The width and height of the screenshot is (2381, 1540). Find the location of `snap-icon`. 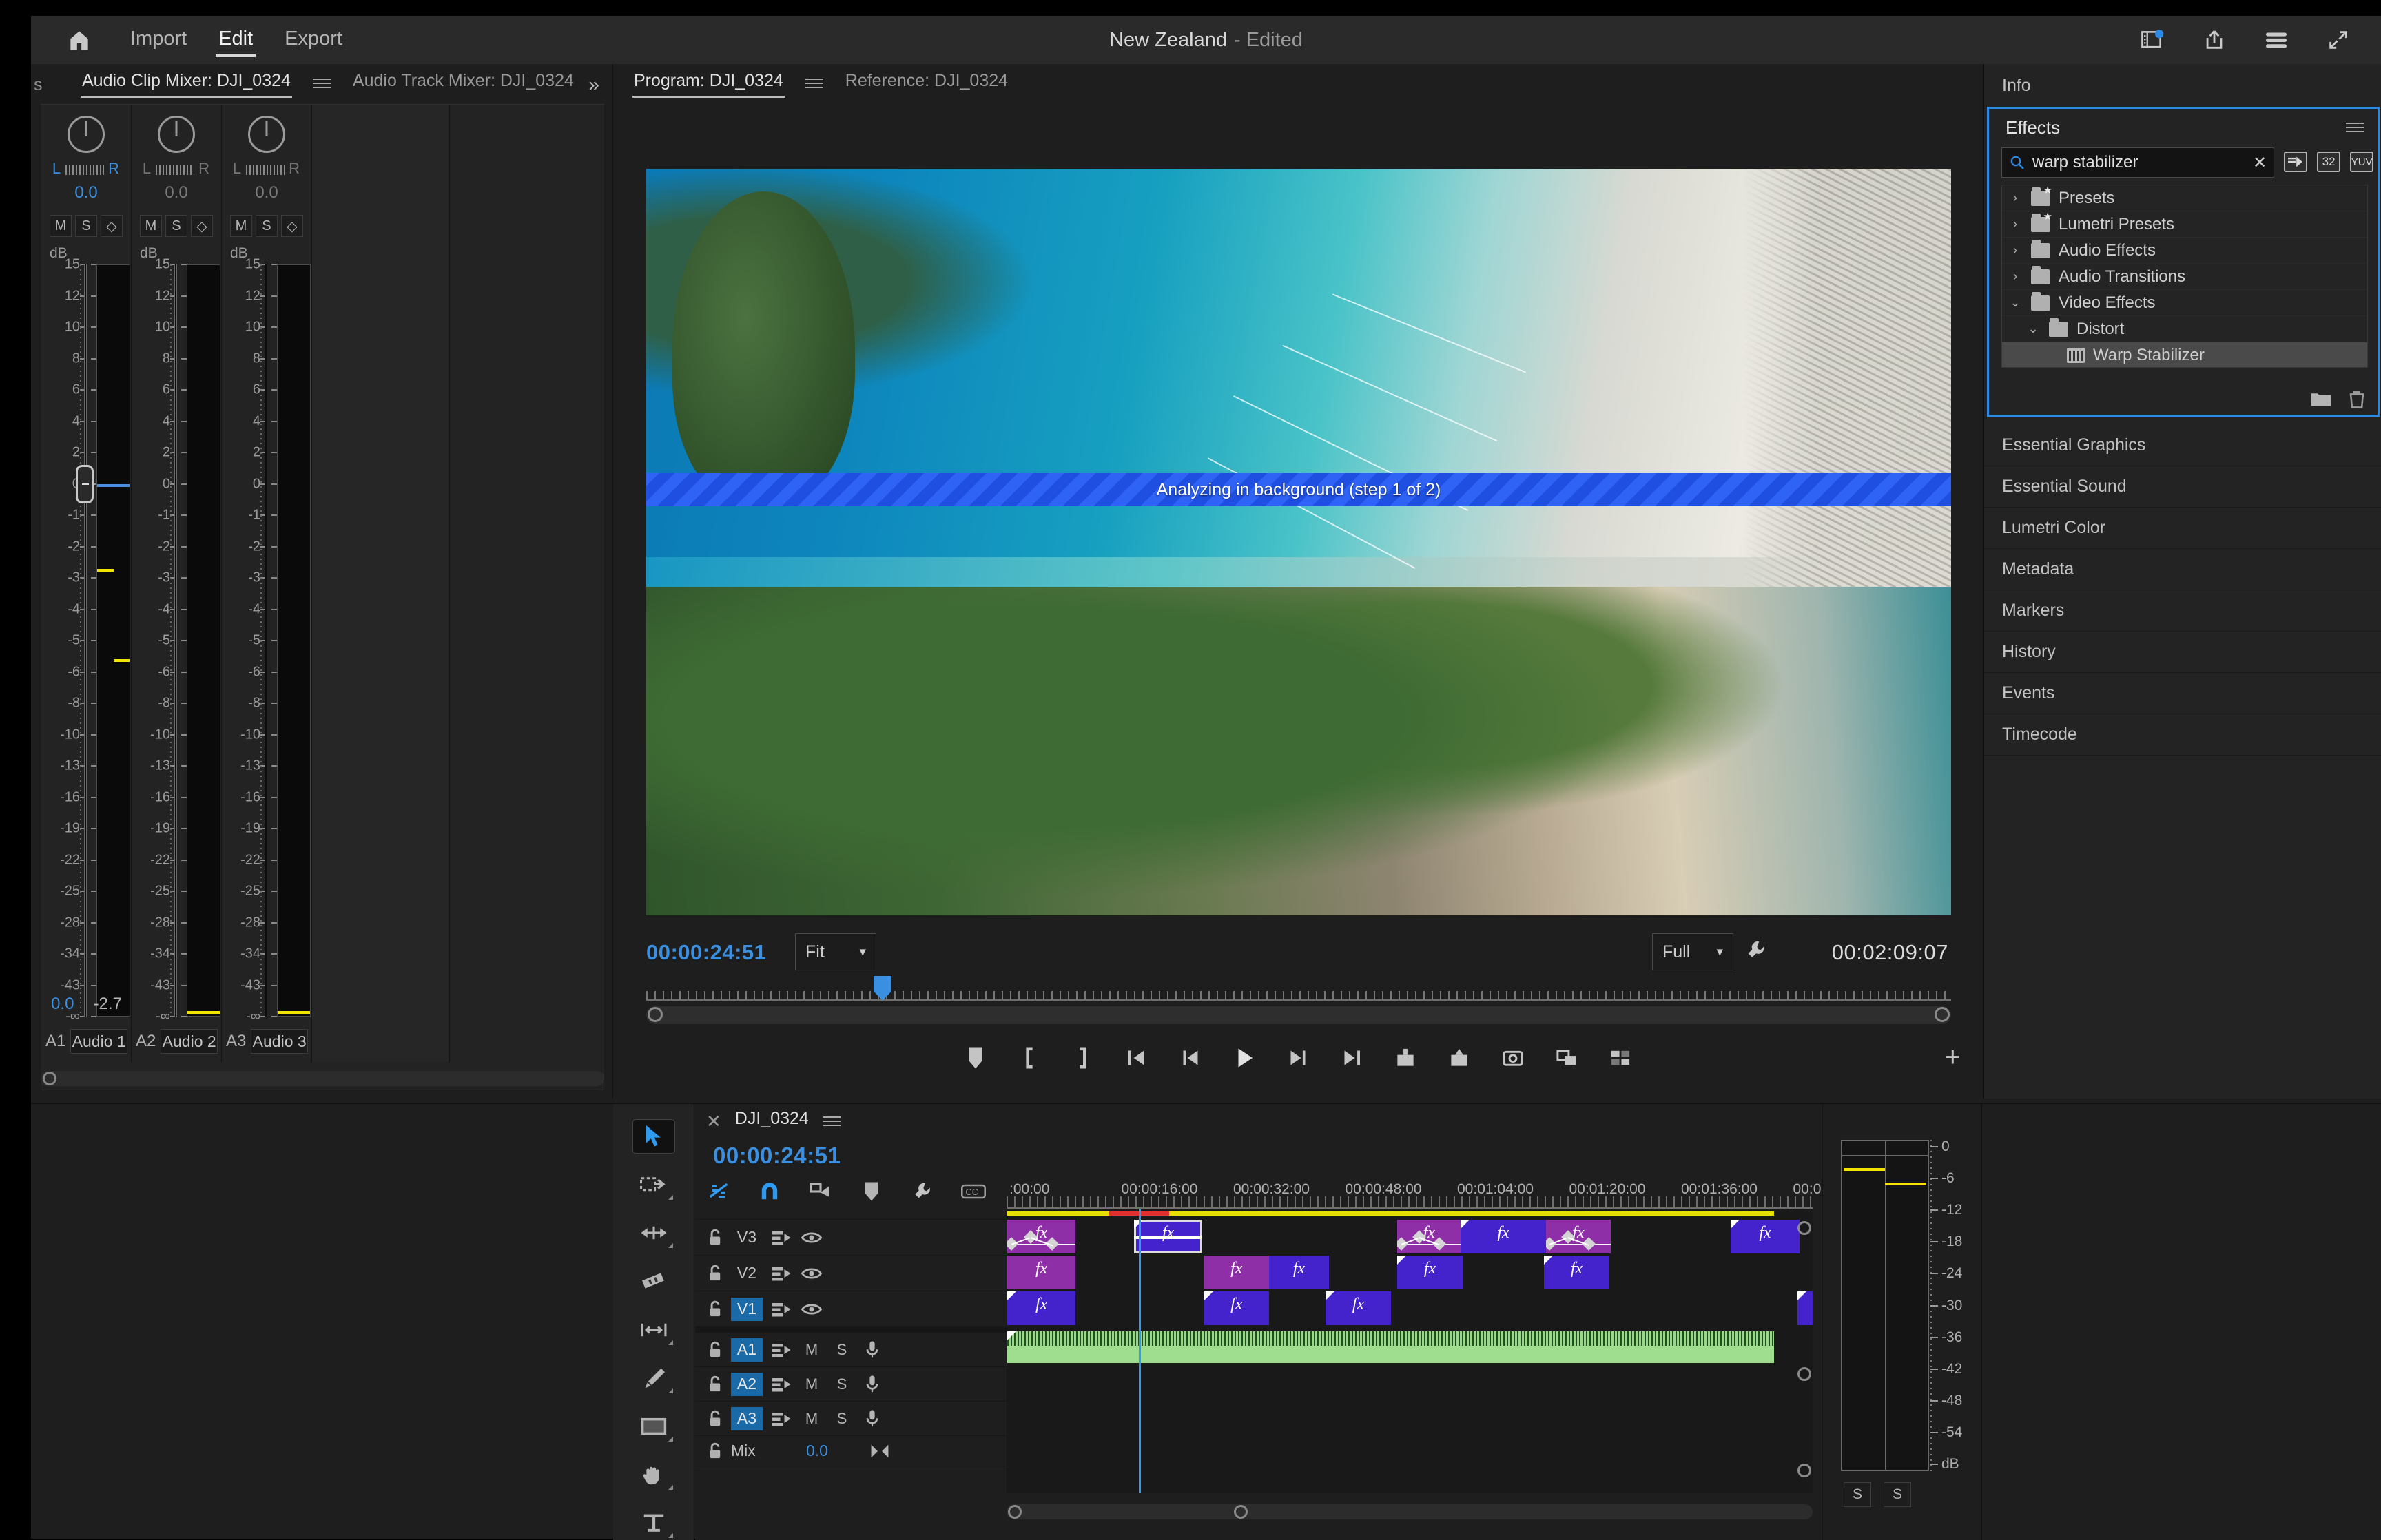

snap-icon is located at coordinates (770, 1191).